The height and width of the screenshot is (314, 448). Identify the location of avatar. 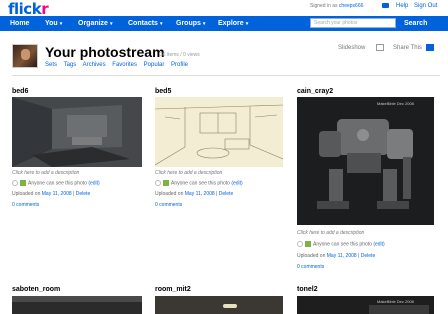
(25, 56).